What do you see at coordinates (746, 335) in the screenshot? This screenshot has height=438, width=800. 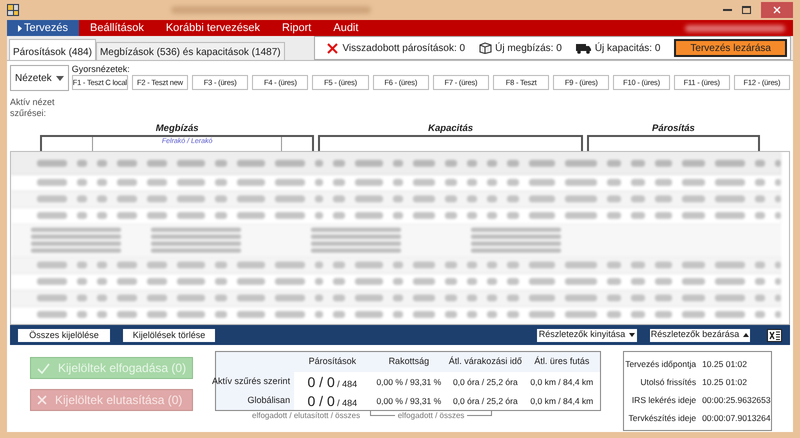 I see `chevron-up-icon` at bounding box center [746, 335].